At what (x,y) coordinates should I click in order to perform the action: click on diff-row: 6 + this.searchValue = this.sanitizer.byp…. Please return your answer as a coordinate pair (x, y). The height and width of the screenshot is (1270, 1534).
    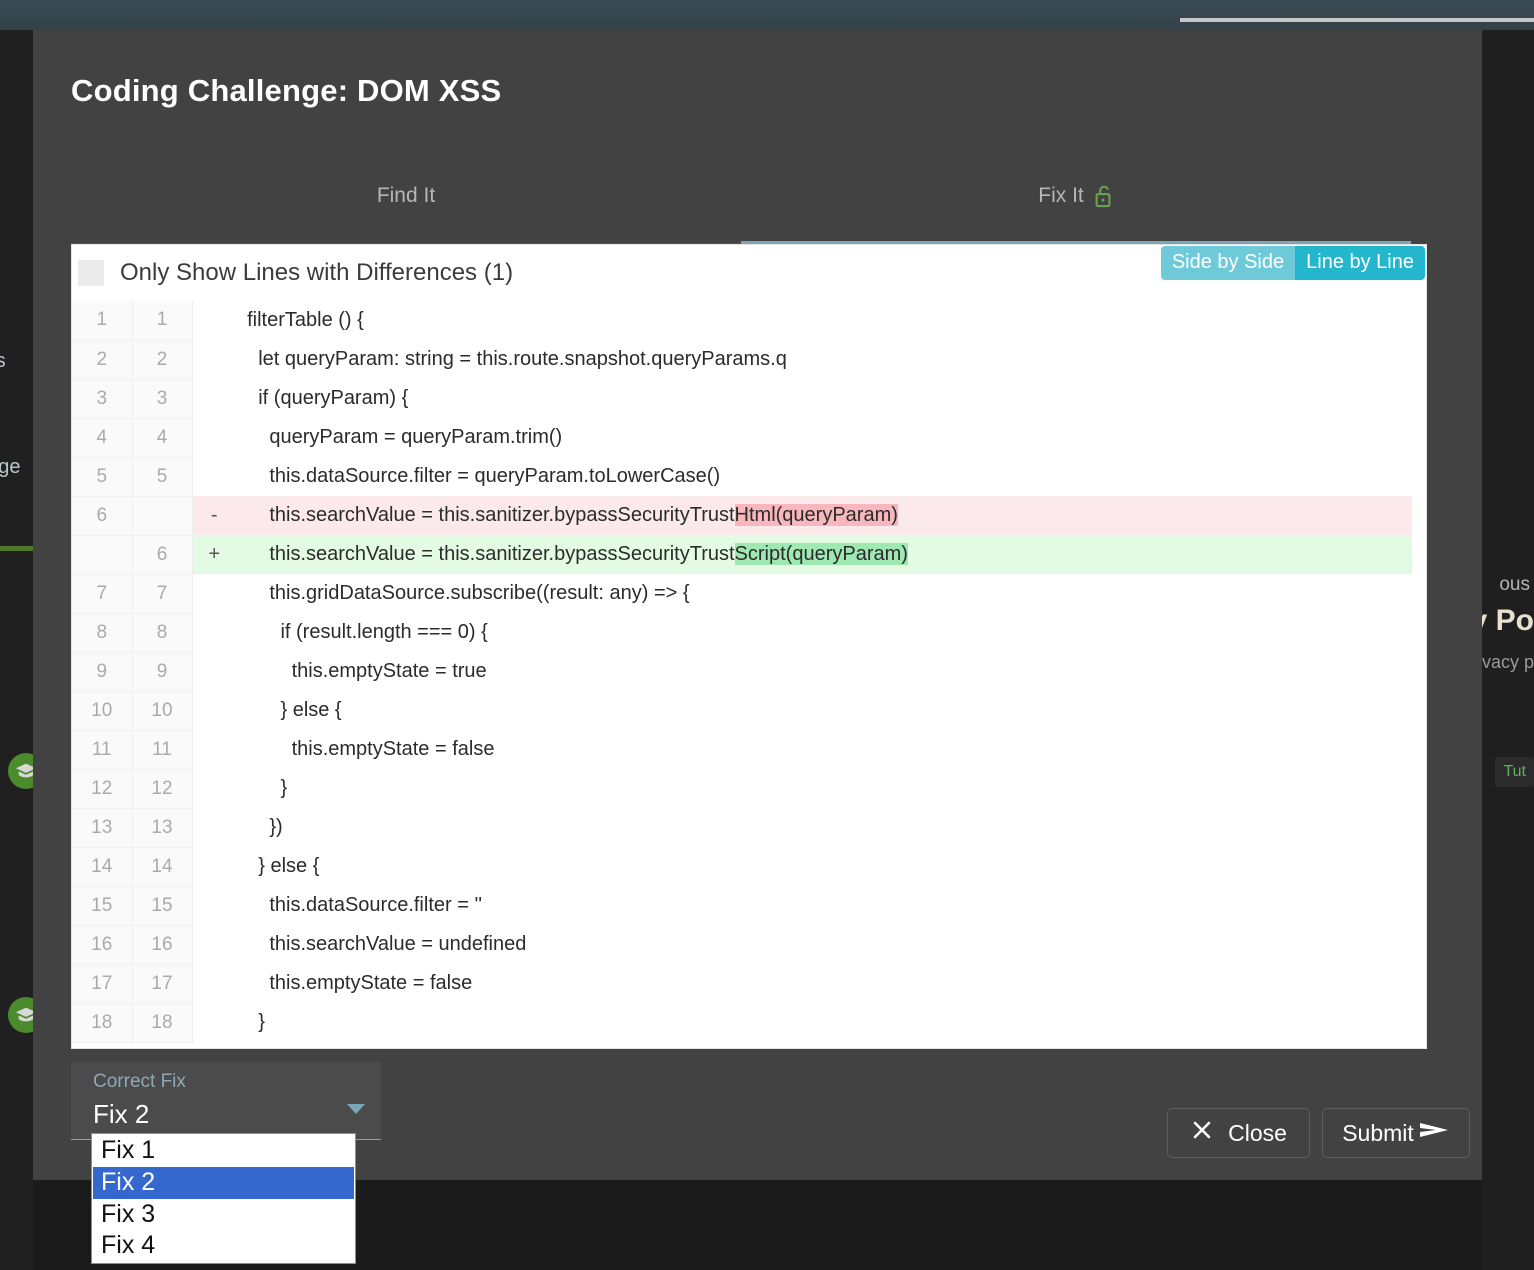
    Looking at the image, I should click on (749, 555).